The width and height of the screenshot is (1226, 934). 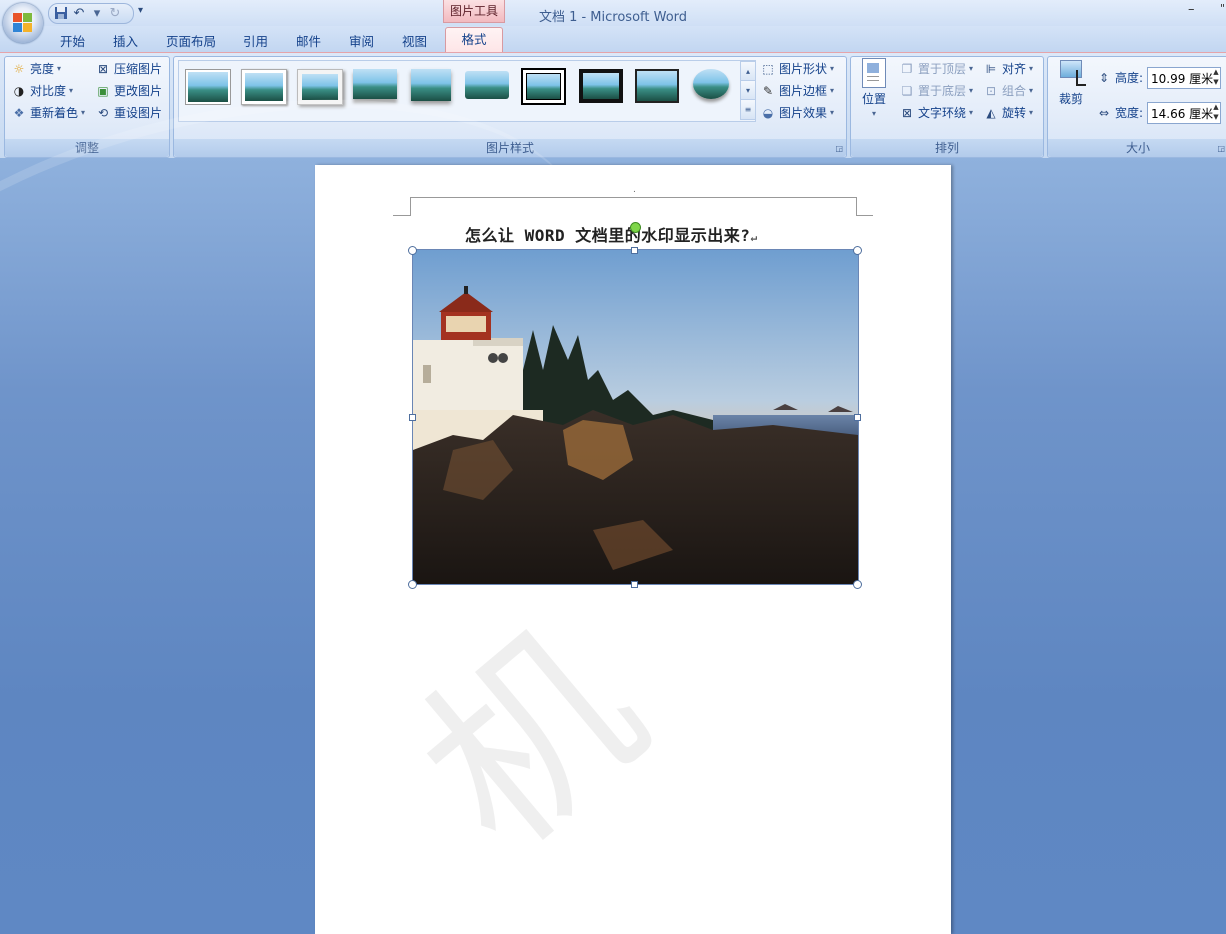 I want to click on ribbon-tabs: 开始 插入 页面布局 引用 邮件 审阅 视图 格式, so click(x=613, y=40).